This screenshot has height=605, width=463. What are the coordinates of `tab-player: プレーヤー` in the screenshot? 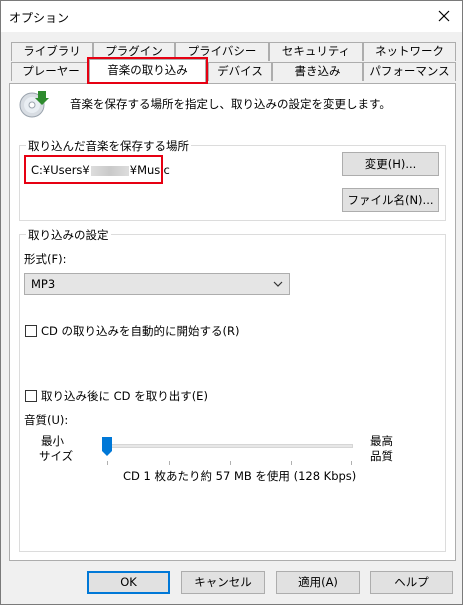 It's located at (51, 71).